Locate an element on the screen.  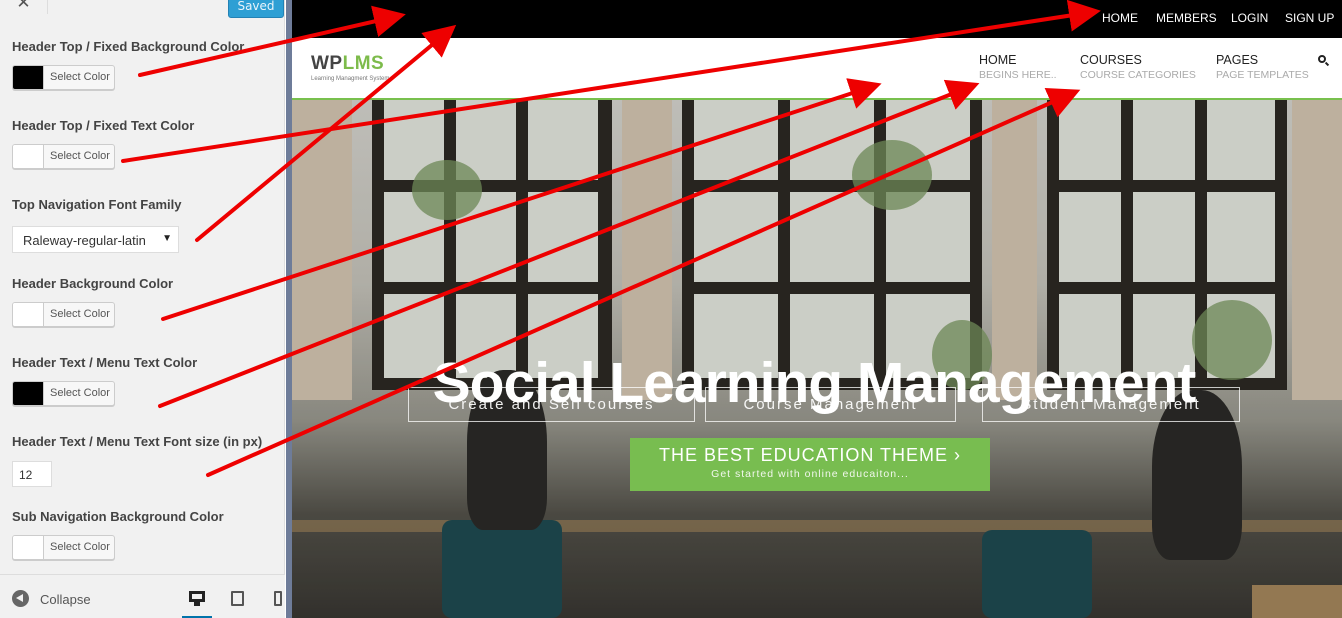
chevron-down-icon: ▼ is located at coordinates (167, 238).